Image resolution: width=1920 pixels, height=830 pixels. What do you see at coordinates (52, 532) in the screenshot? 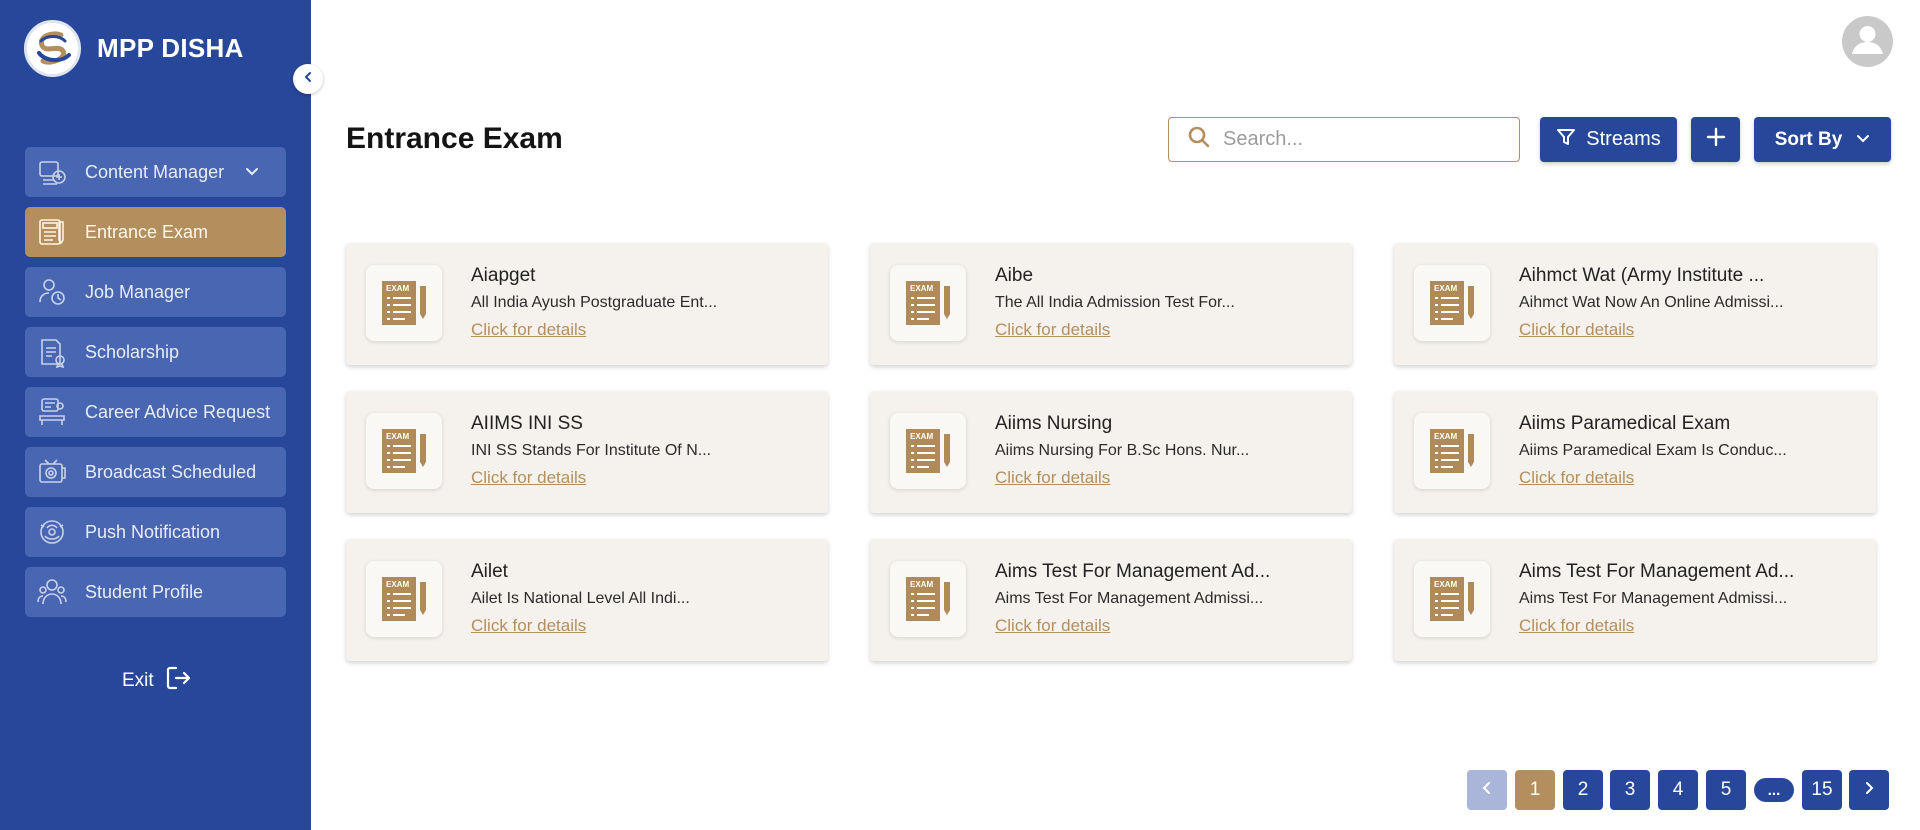
I see `push-notification-icon` at bounding box center [52, 532].